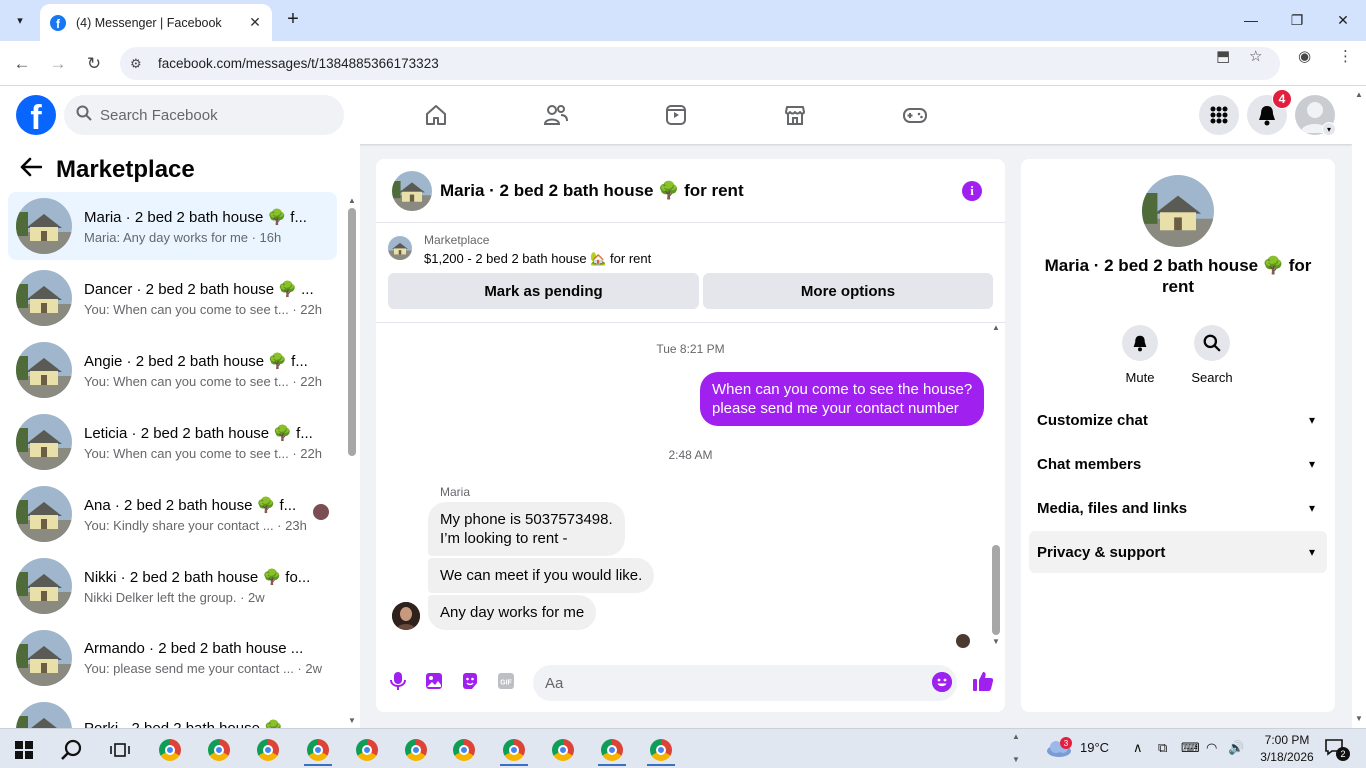 The height and width of the screenshot is (768, 1366). What do you see at coordinates (1223, 56) in the screenshot?
I see `install-app-icon: ⬒` at bounding box center [1223, 56].